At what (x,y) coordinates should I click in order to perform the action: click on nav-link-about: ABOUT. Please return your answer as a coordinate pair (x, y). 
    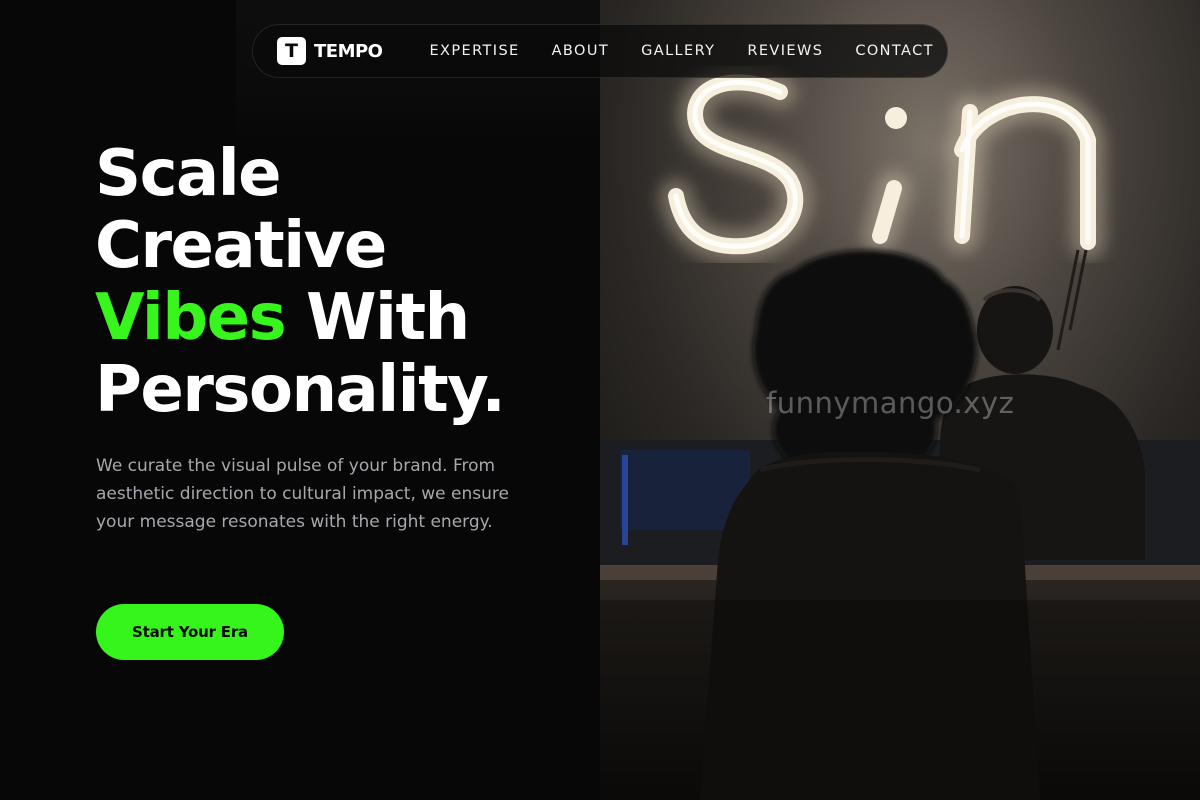
    Looking at the image, I should click on (581, 51).